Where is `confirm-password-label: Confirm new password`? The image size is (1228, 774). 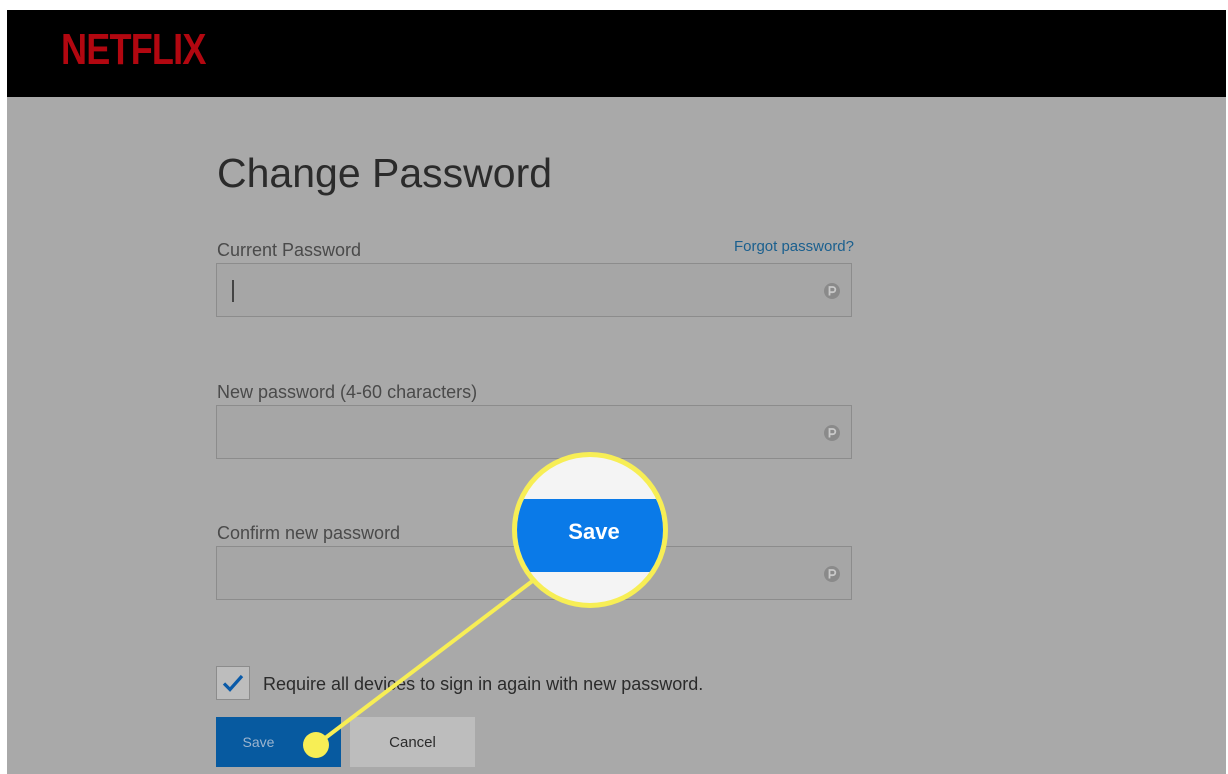 confirm-password-label: Confirm new password is located at coordinates (309, 533).